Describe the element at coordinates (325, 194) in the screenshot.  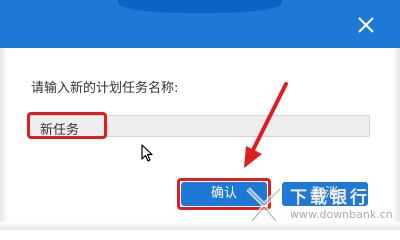
I see `cancel-button: 取消` at that location.